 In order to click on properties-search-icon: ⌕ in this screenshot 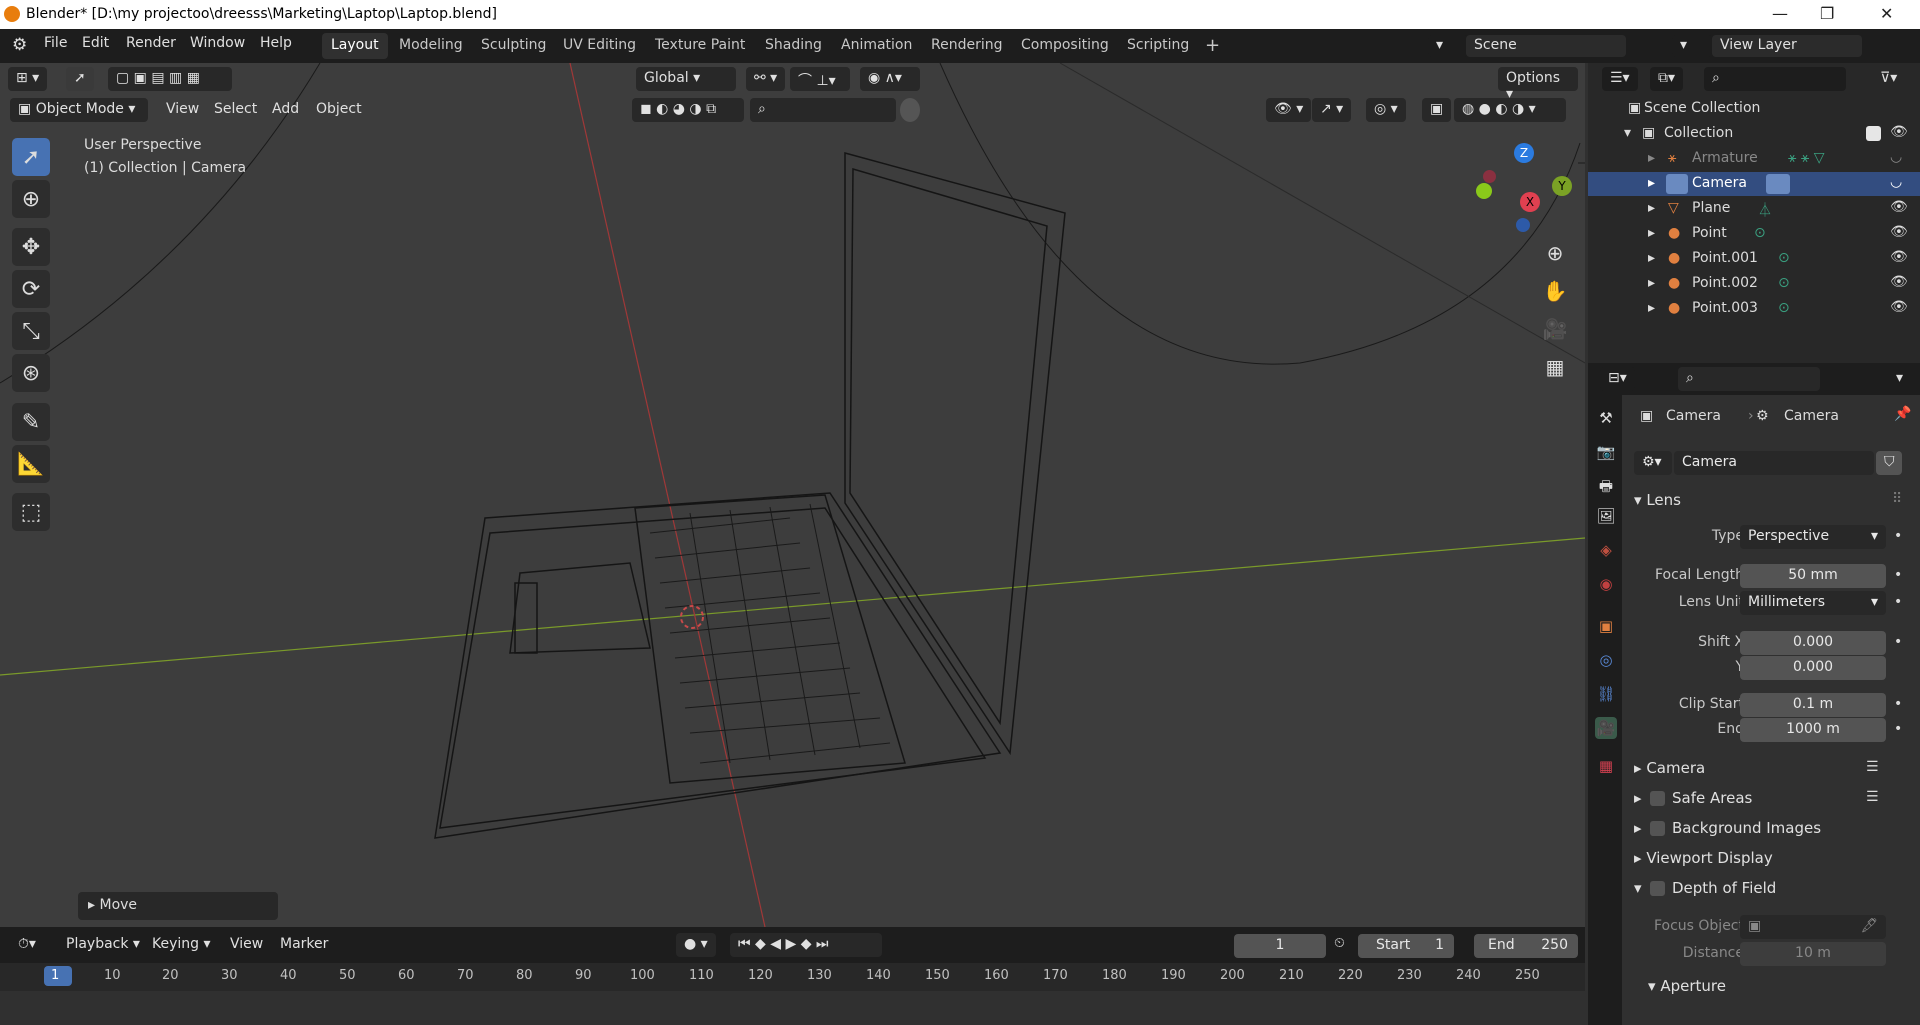, I will do `click(1749, 379)`.